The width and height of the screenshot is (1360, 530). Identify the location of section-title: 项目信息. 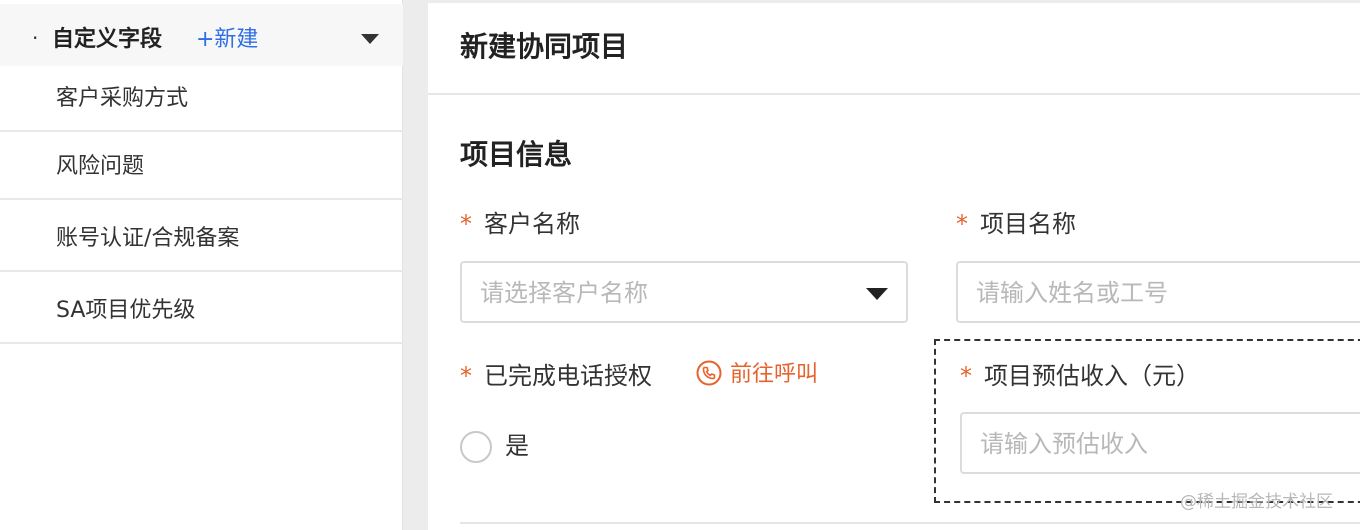
(516, 154).